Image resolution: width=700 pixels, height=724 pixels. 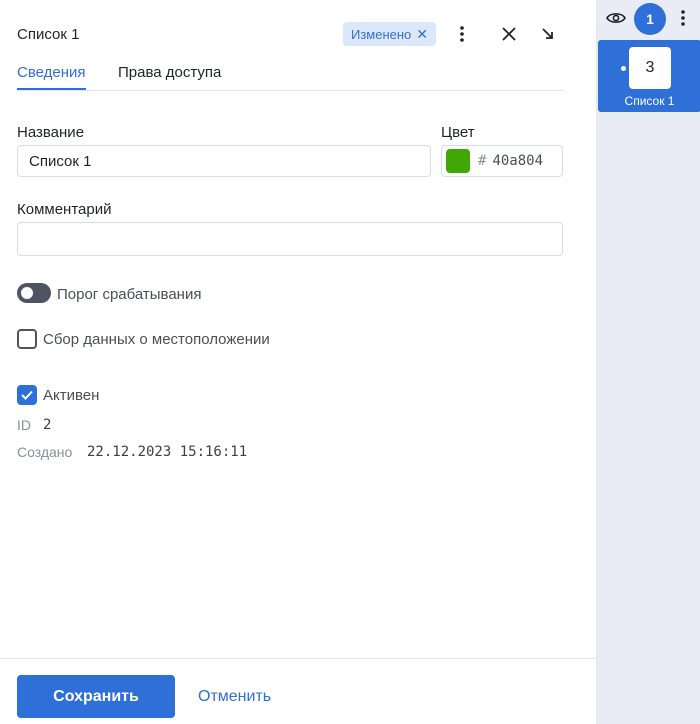 I want to click on more-options-button, so click(x=462, y=34).